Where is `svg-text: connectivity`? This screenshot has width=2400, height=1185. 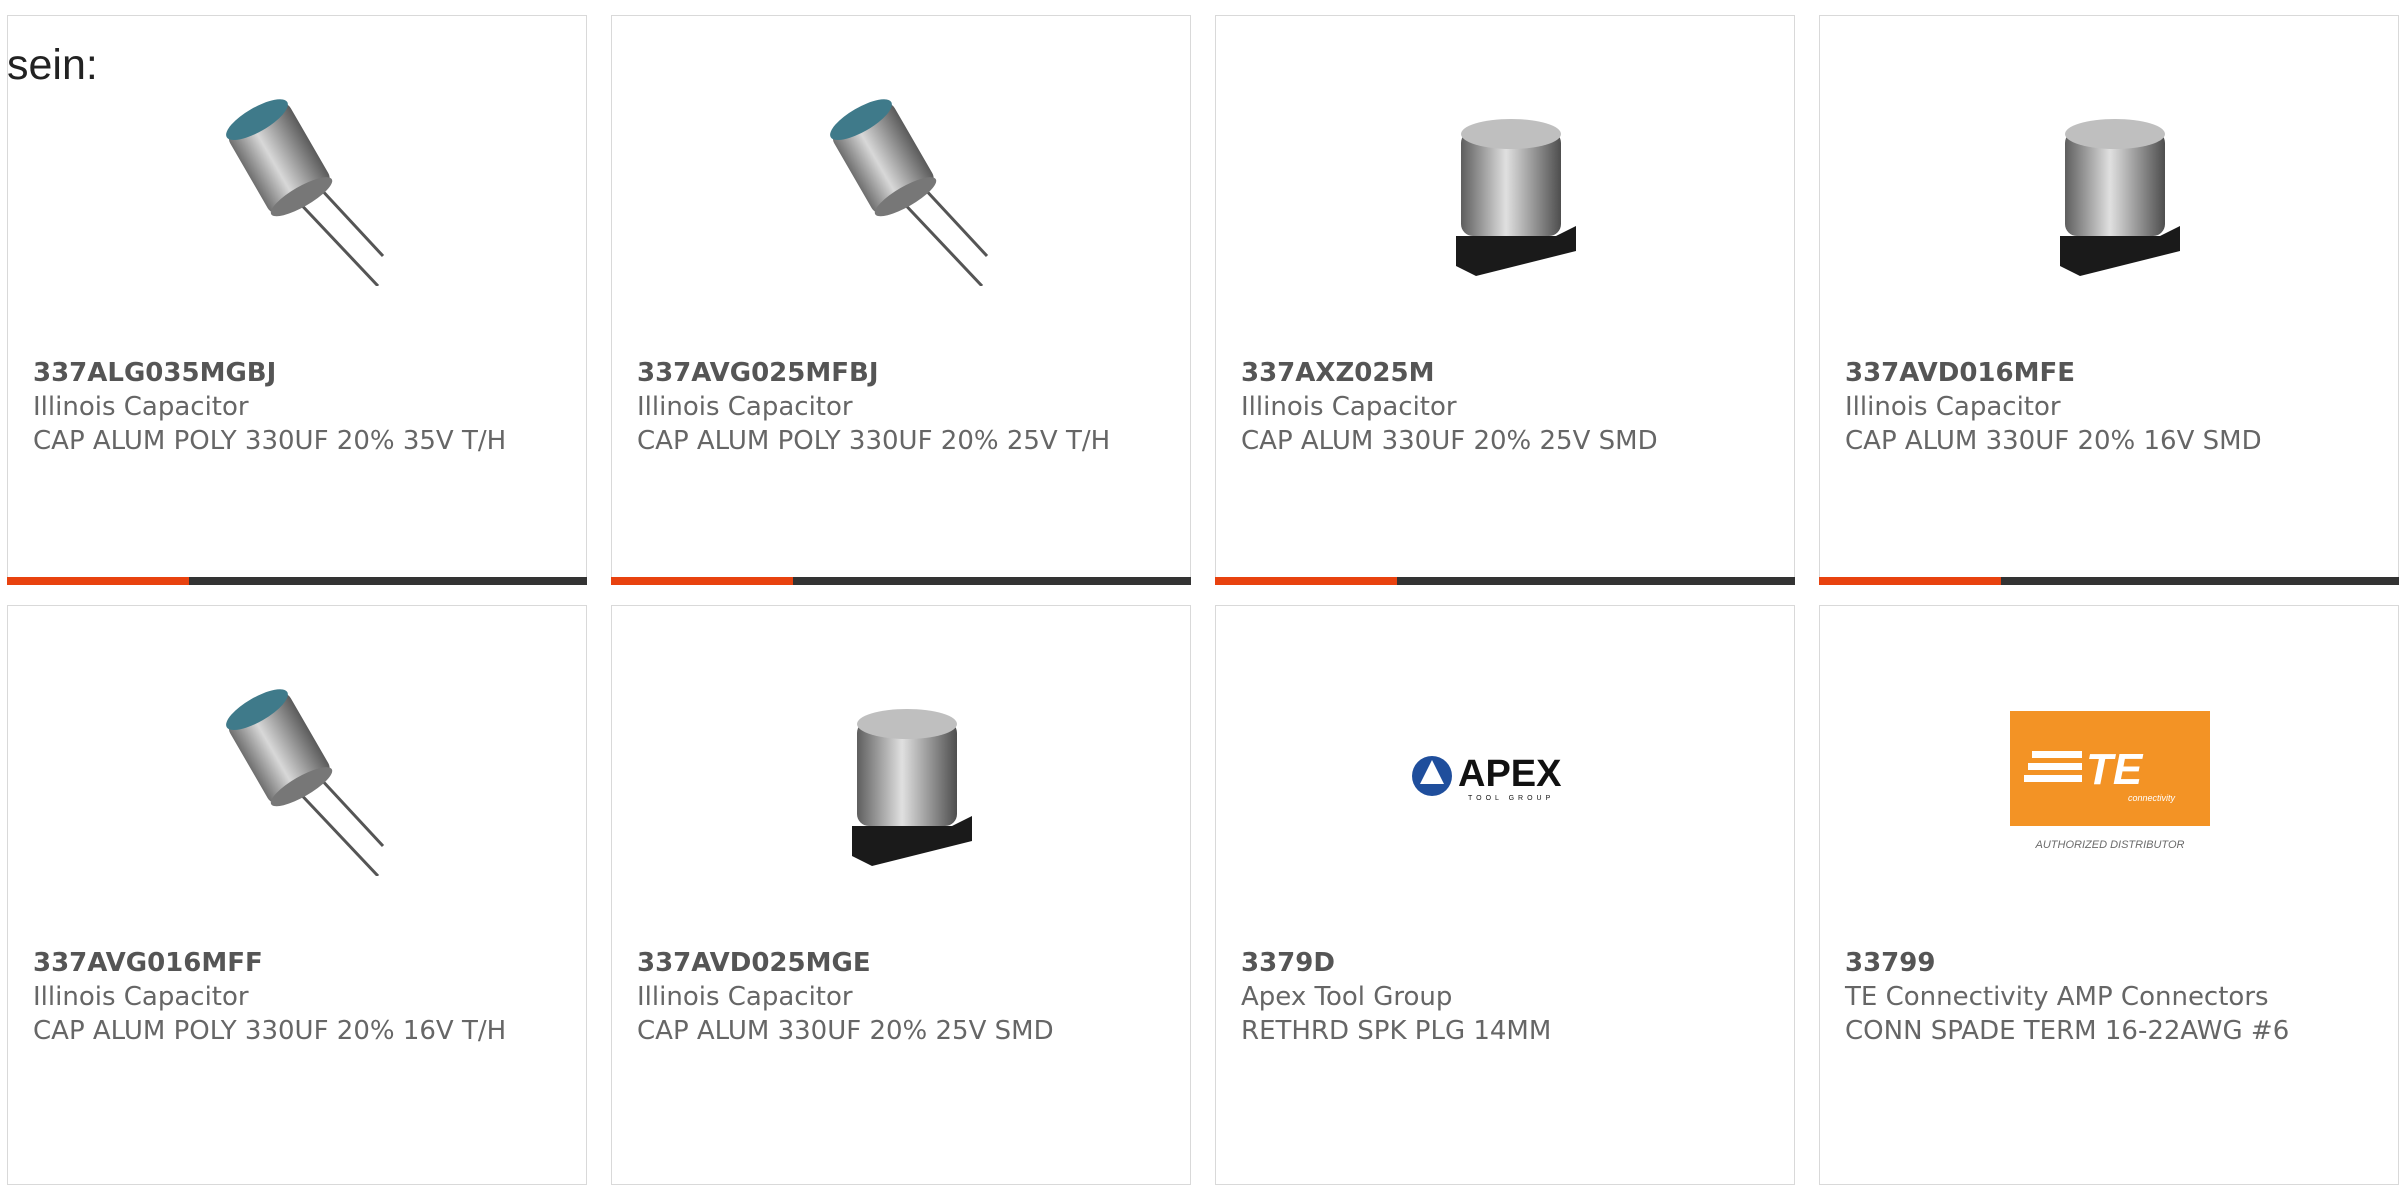
svg-text: connectivity is located at coordinates (2152, 798).